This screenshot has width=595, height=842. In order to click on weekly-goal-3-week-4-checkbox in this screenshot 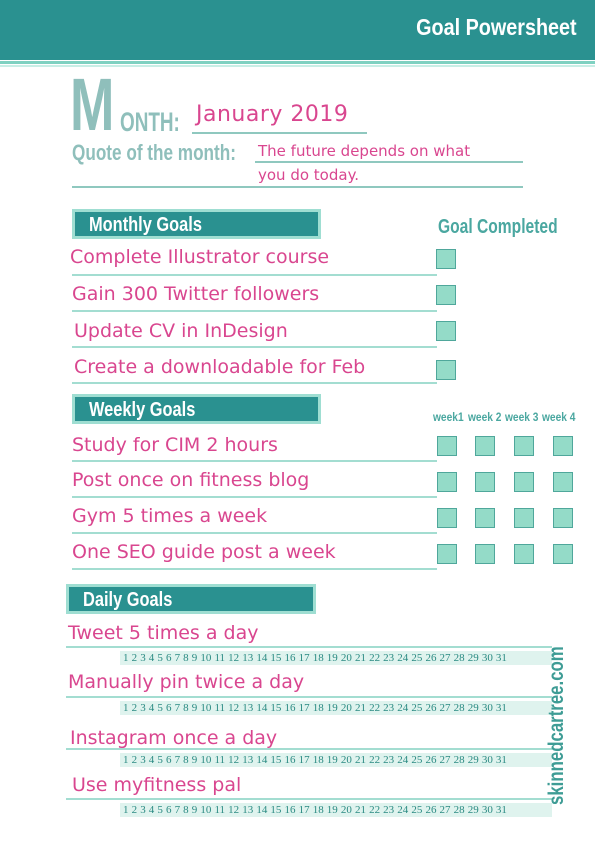, I will do `click(563, 518)`.